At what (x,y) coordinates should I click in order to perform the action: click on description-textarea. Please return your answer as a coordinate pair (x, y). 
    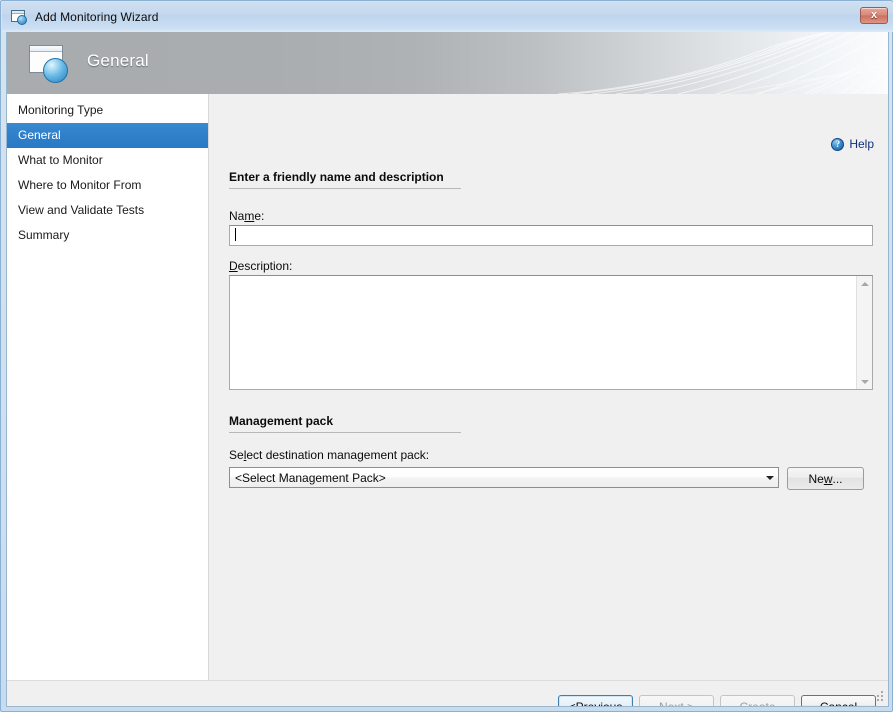
    Looking at the image, I should click on (551, 332).